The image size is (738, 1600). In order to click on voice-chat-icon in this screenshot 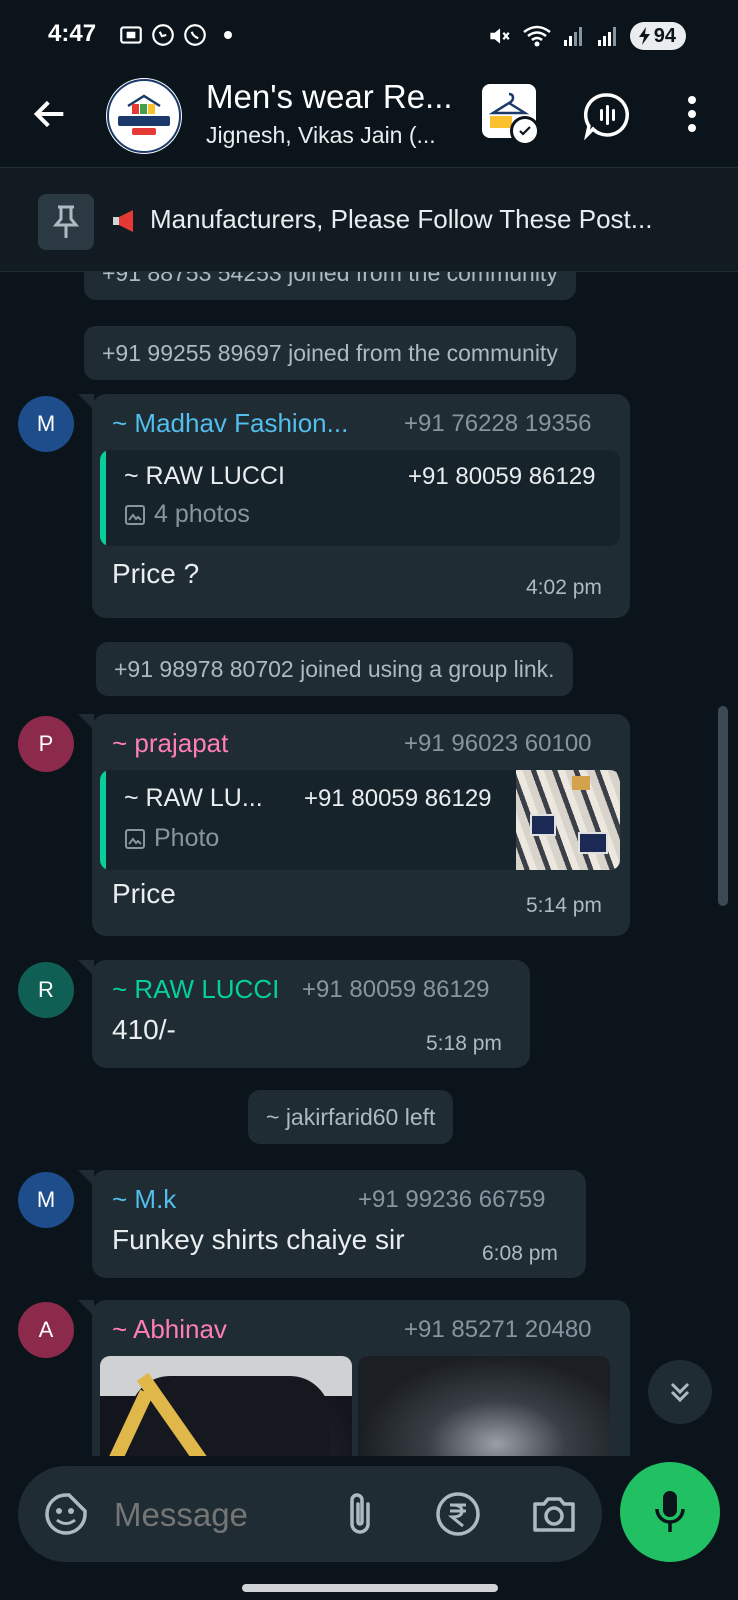, I will do `click(607, 115)`.